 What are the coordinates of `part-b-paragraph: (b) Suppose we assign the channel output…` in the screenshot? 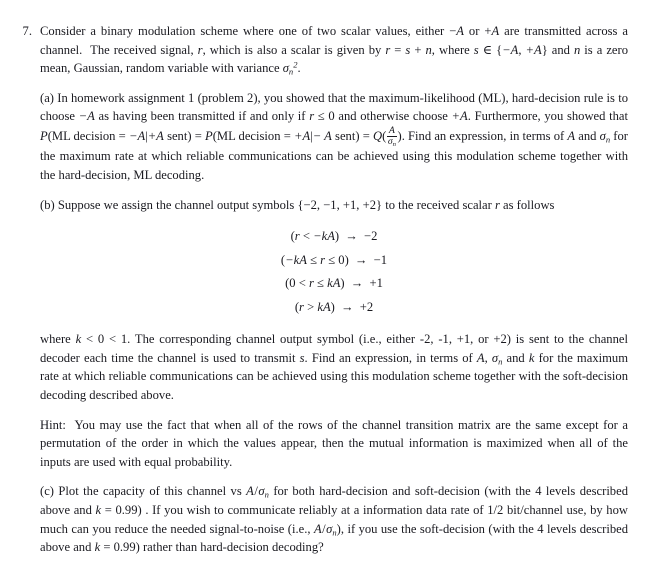 It's located at (297, 204).